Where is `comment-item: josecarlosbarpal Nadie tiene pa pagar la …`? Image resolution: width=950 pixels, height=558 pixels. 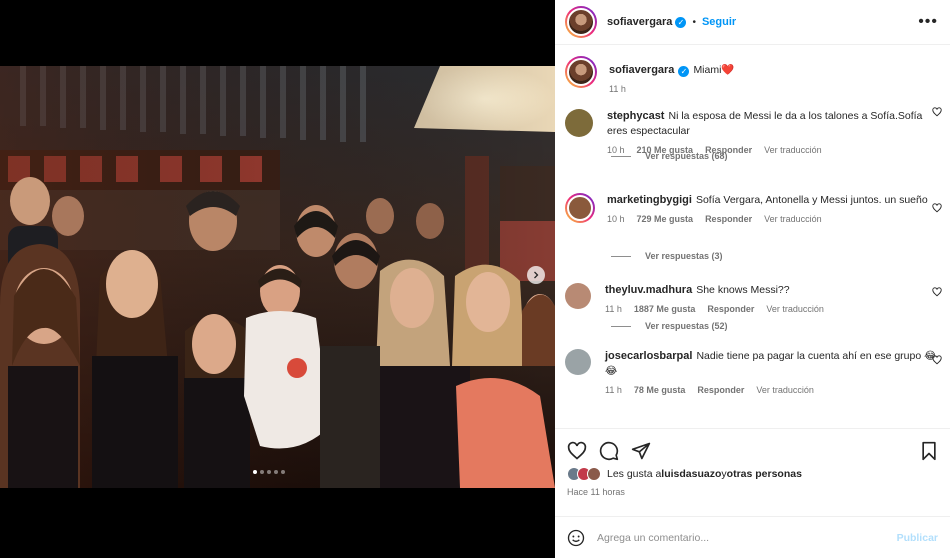
comment-item: josecarlosbarpal Nadie tiene pa pagar la … is located at coordinates (752, 377).